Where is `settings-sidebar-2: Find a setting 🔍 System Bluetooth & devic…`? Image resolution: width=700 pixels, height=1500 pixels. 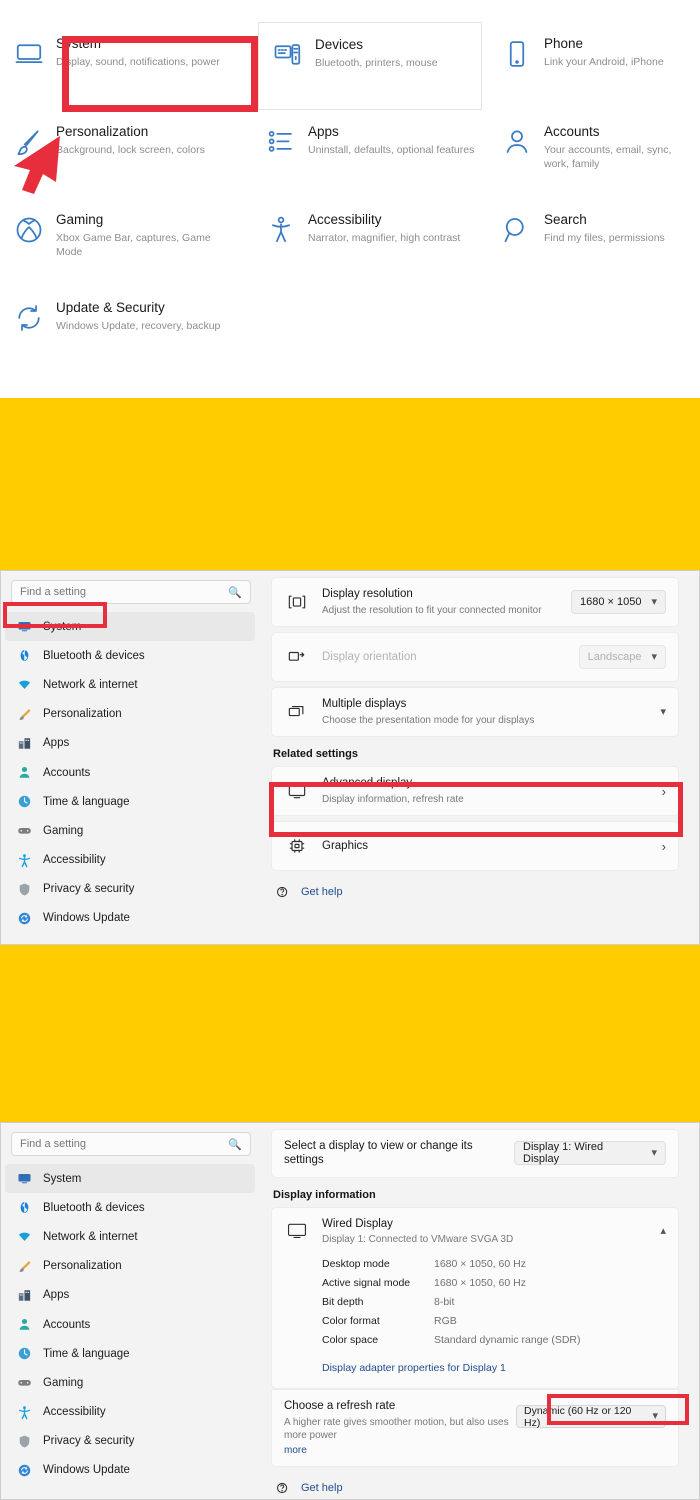
settings-sidebar-2: Find a setting 🔍 System Bluetooth & devic… is located at coordinates (132, 1311).